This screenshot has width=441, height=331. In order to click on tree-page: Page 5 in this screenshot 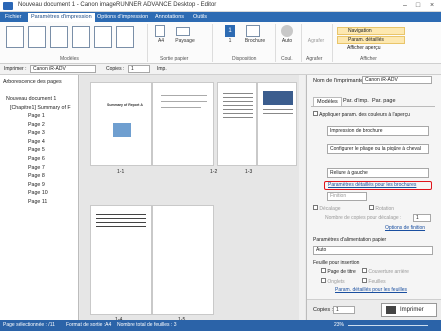, I will do `click(36, 150)`.